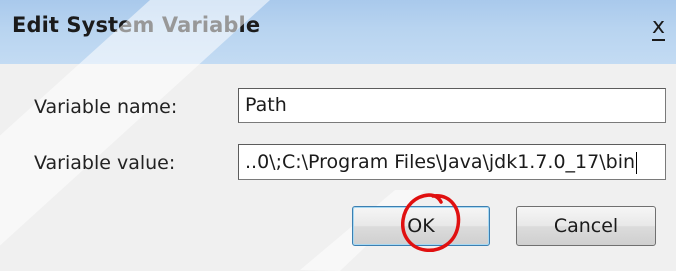 The height and width of the screenshot is (271, 676). What do you see at coordinates (659, 27) in the screenshot?
I see `close-icon: x` at bounding box center [659, 27].